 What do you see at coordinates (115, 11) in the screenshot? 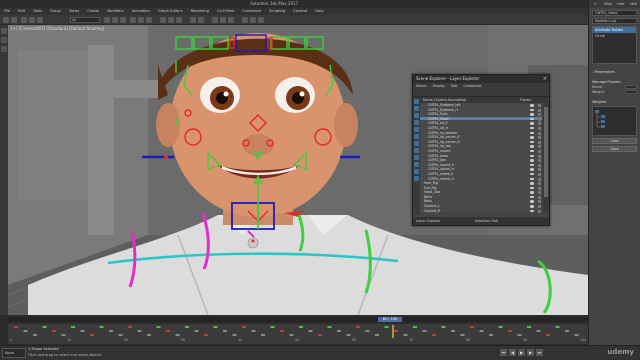
I see `menu-modifiers: Modifiers` at bounding box center [115, 11].